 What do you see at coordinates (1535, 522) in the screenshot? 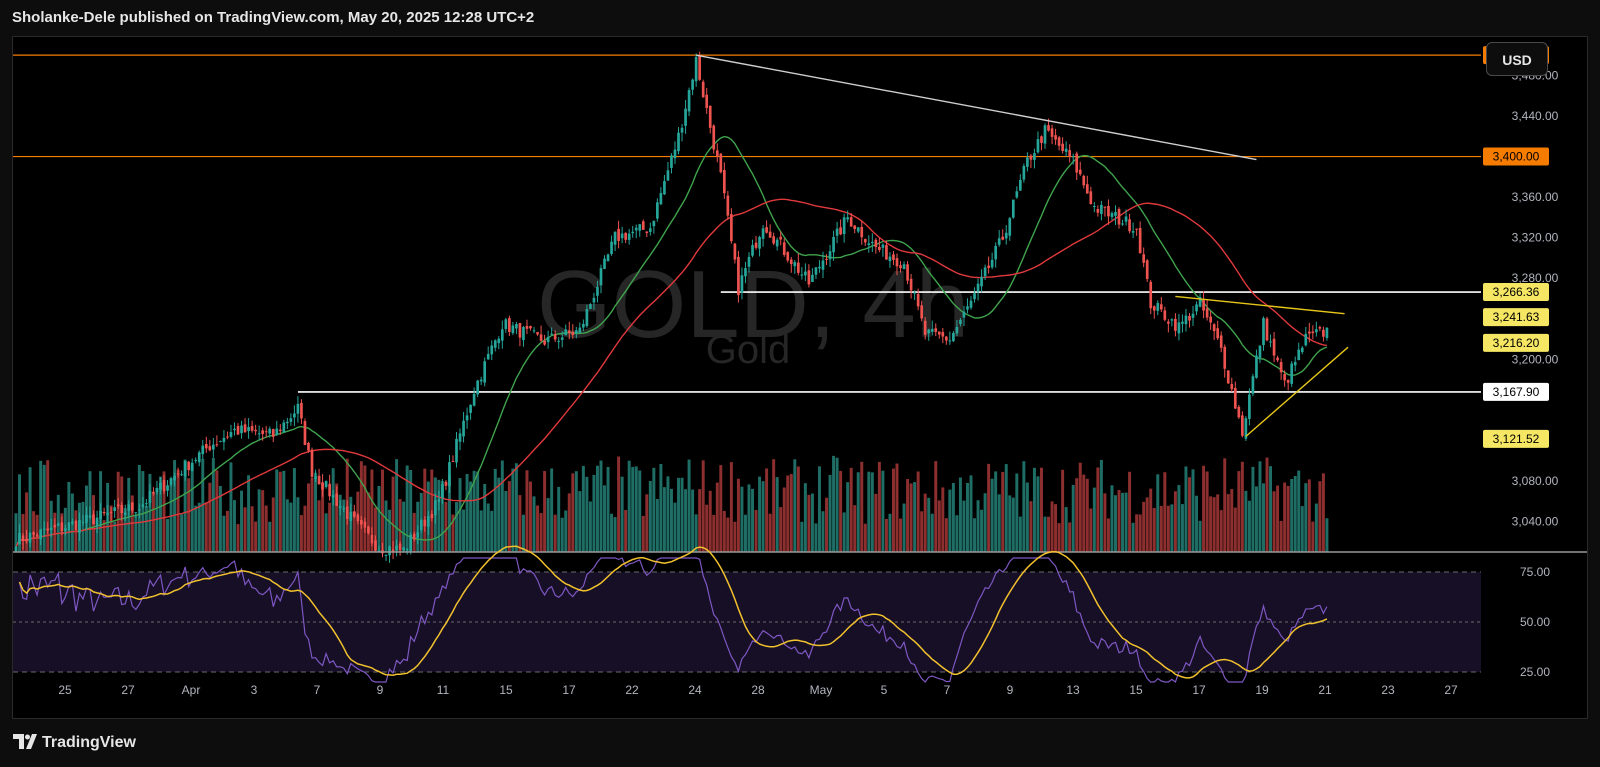
I see `price-tick-label: 3,040.00` at bounding box center [1535, 522].